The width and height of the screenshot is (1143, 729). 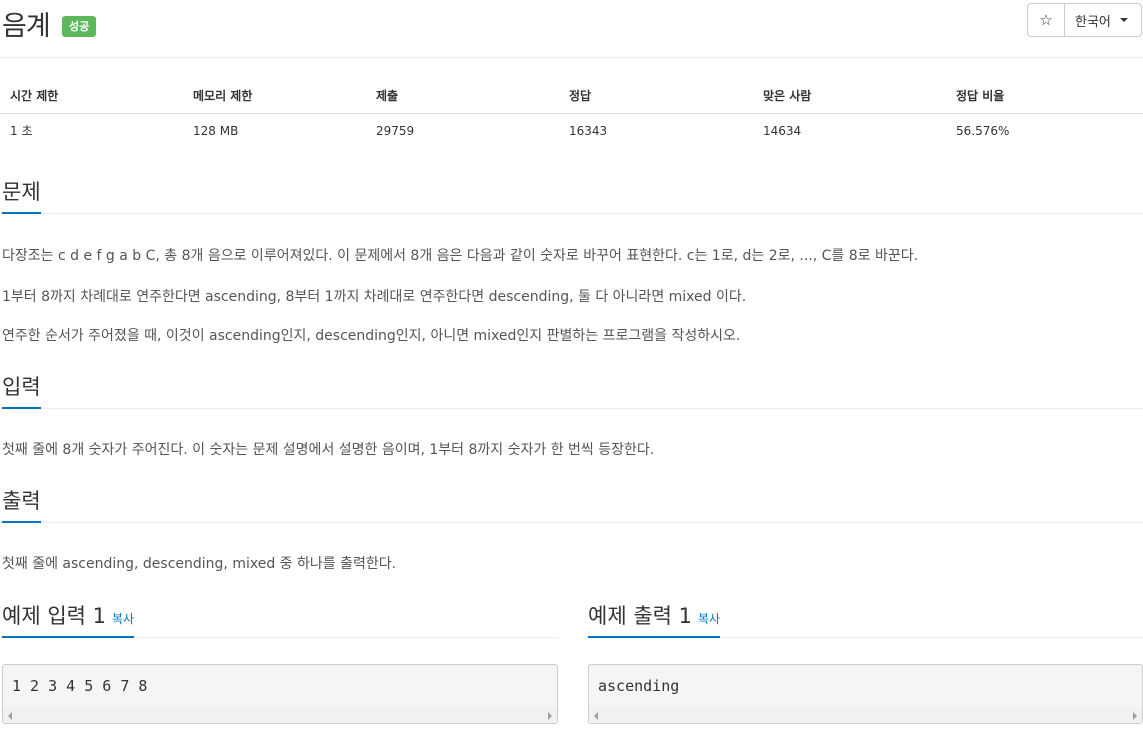 I want to click on language-dropdown: 한국어, so click(x=1103, y=20).